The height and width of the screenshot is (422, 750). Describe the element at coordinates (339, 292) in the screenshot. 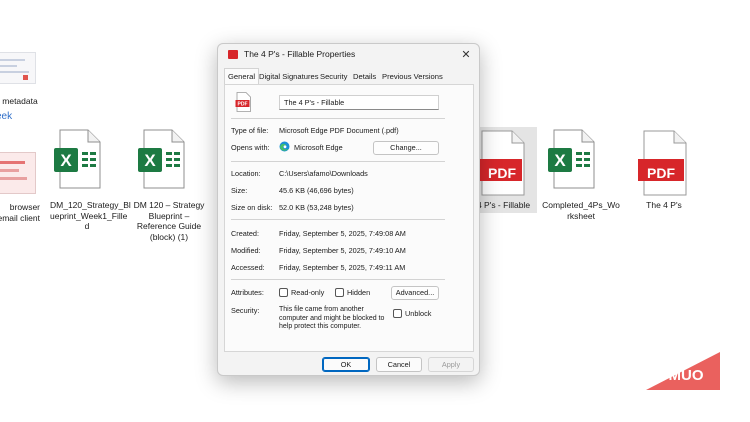

I see `hidden-checkbox` at that location.